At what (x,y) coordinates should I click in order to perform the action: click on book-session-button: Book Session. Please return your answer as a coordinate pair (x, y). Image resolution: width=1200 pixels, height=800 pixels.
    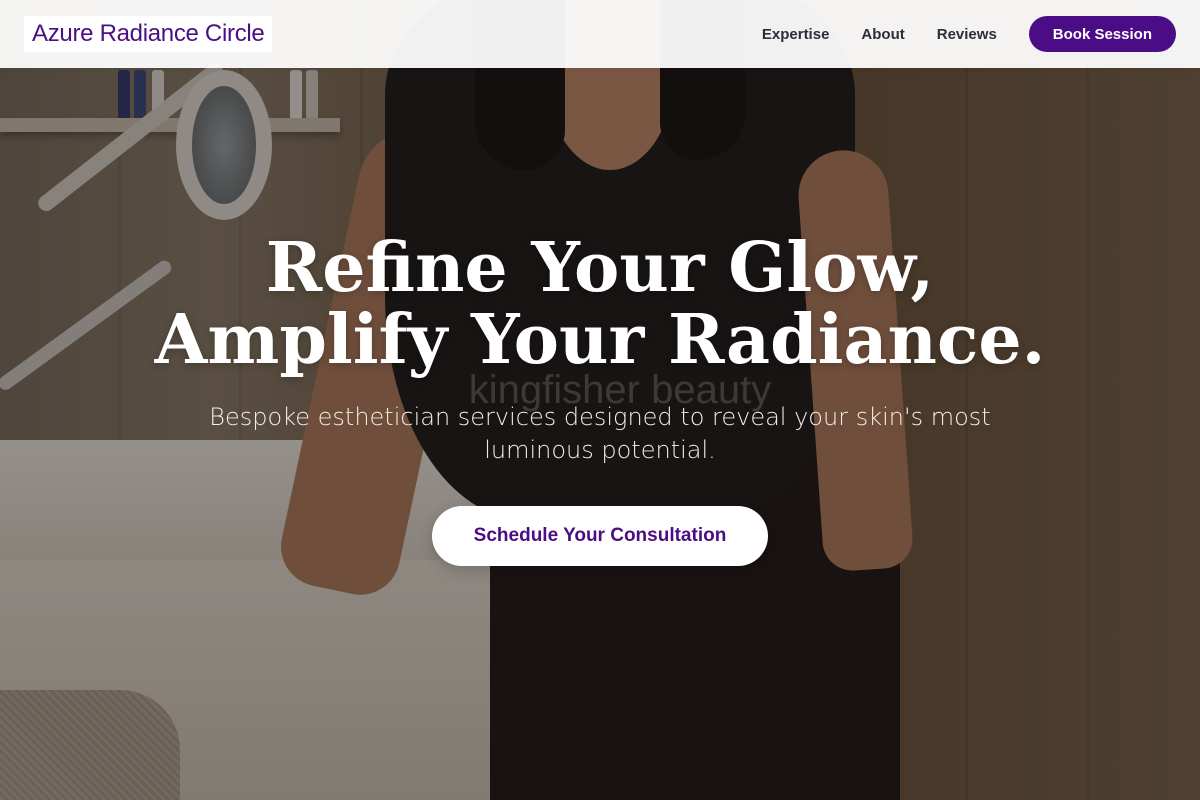
    Looking at the image, I should click on (1102, 34).